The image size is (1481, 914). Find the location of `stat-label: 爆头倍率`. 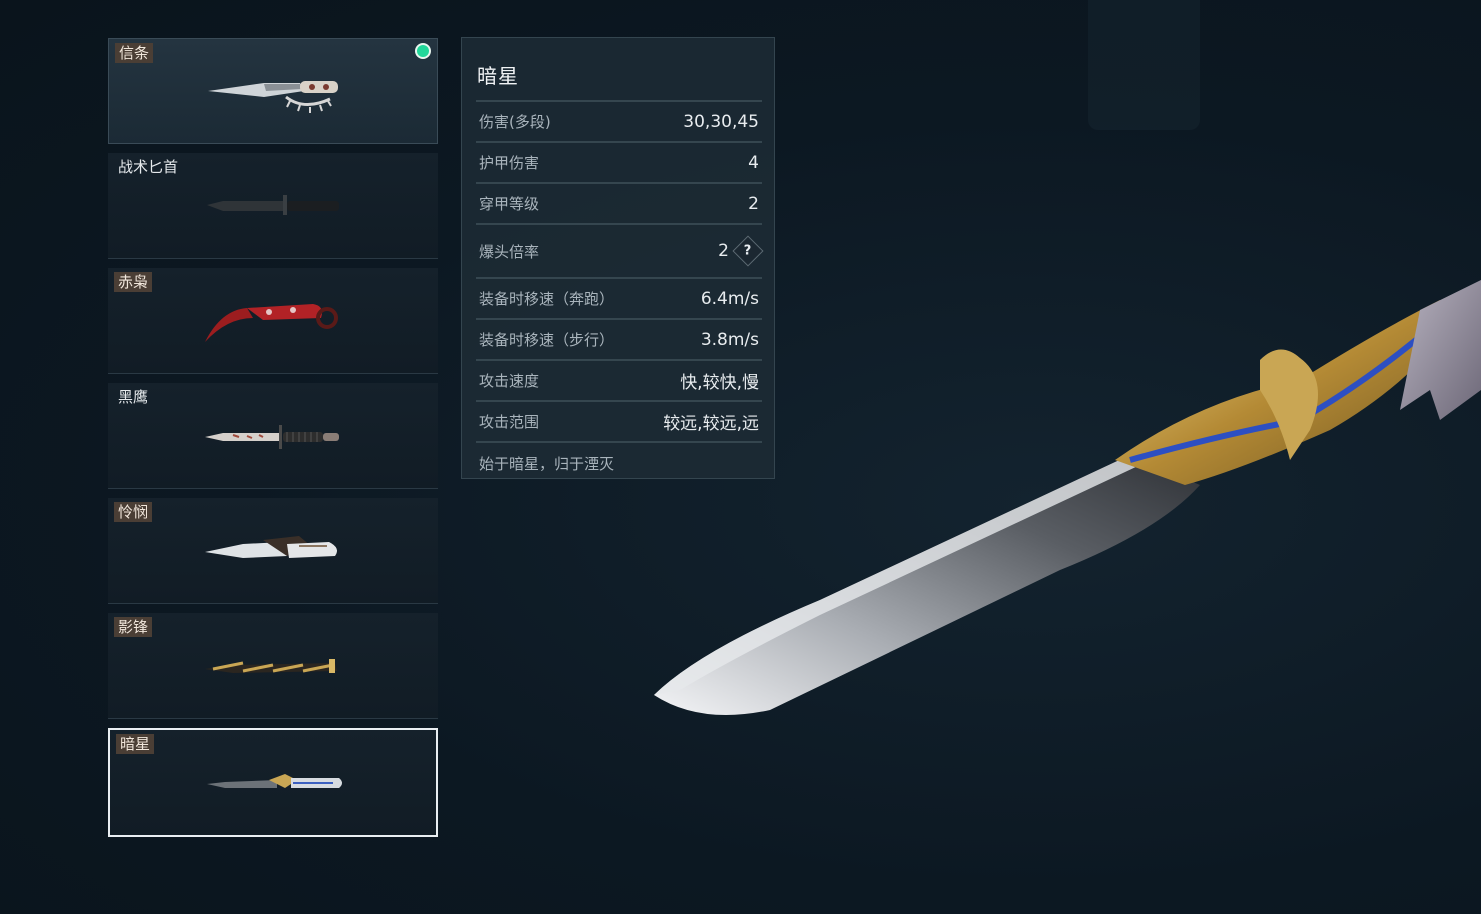

stat-label: 爆头倍率 is located at coordinates (509, 251).